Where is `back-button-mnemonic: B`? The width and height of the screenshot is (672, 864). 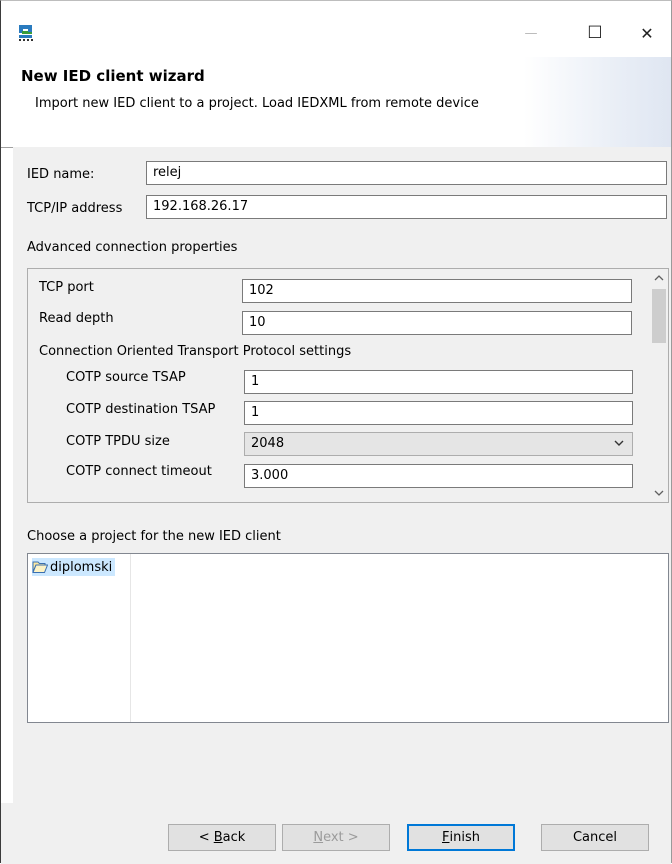 back-button-mnemonic: B is located at coordinates (218, 837).